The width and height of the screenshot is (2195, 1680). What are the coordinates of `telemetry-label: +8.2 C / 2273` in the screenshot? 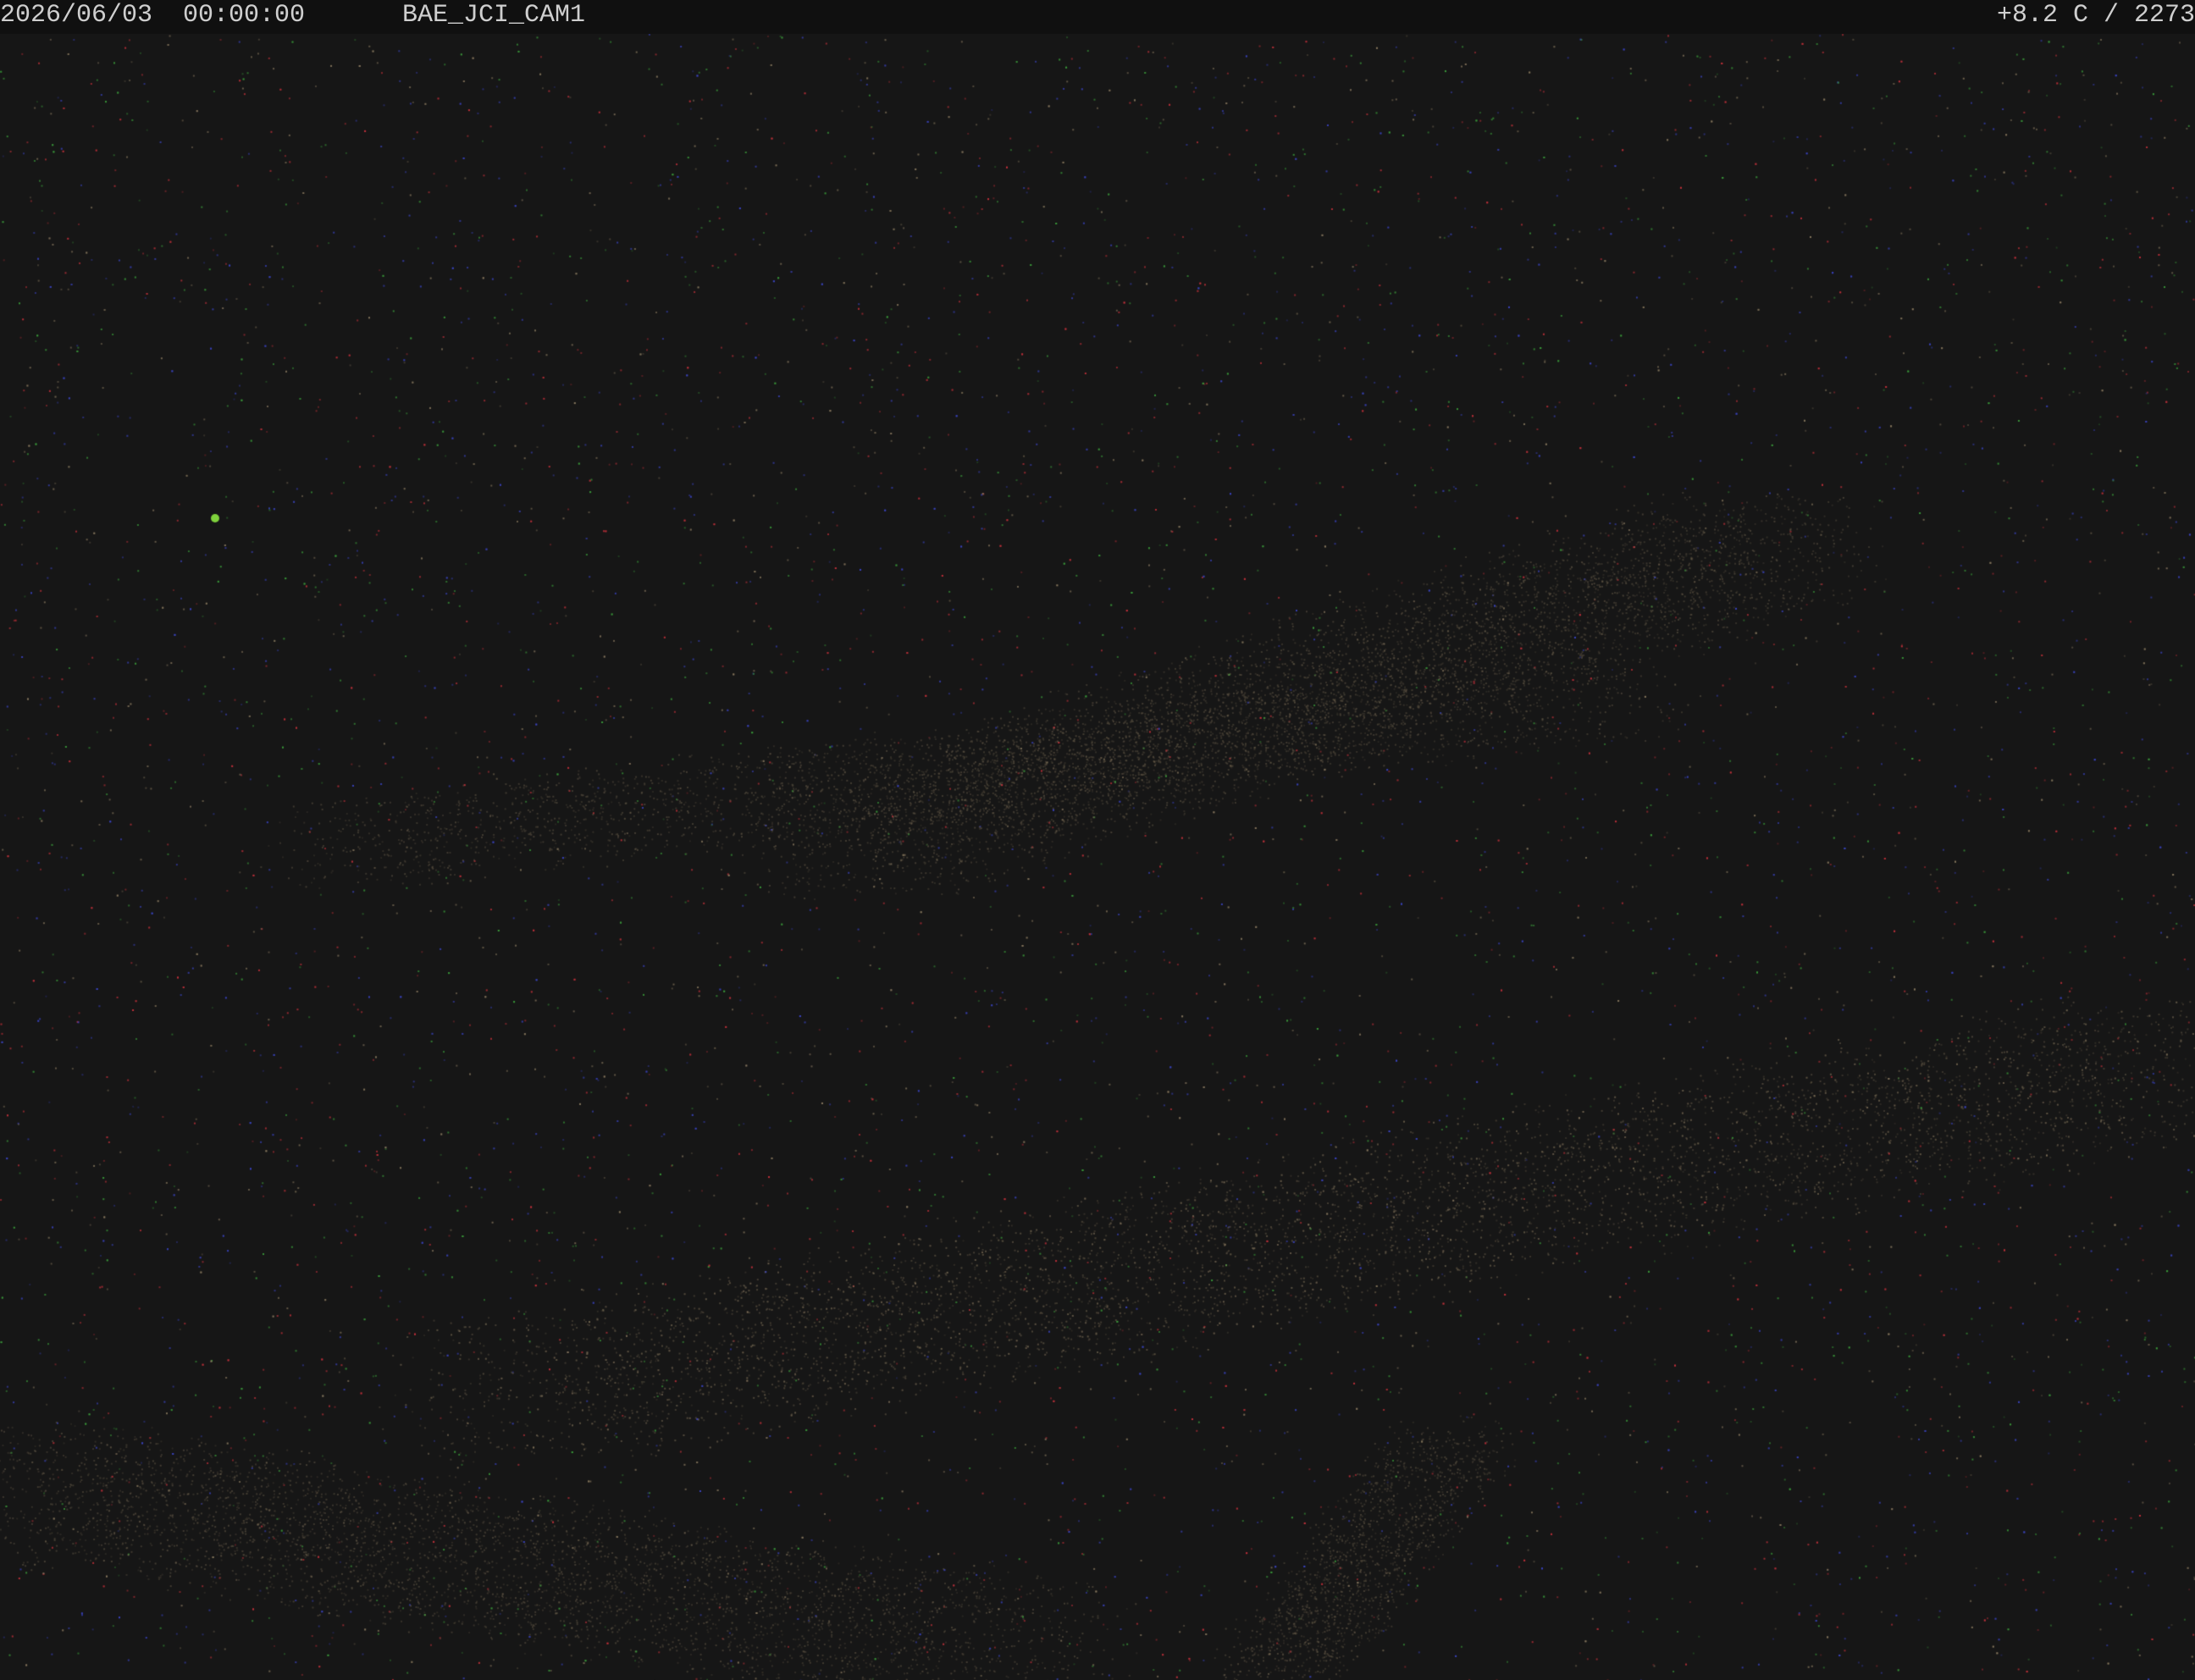 It's located at (2095, 15).